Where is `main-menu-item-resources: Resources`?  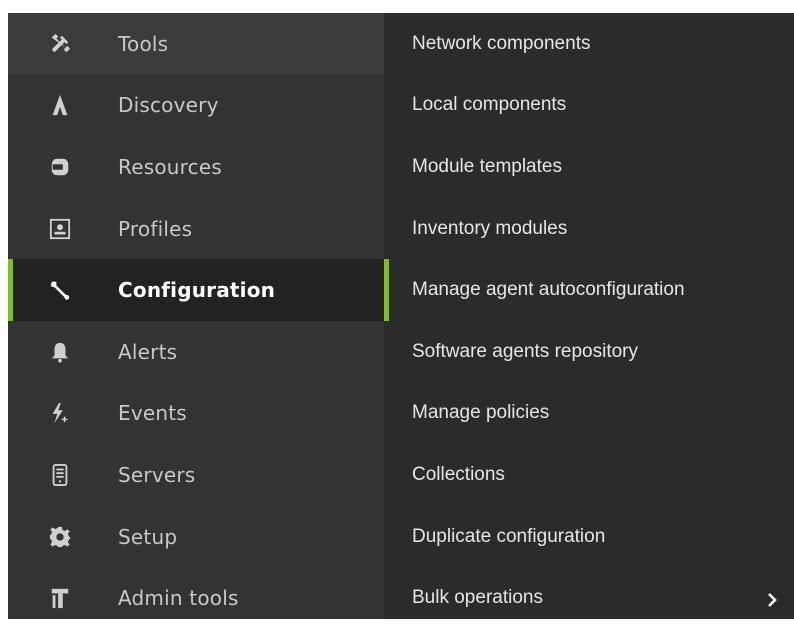 main-menu-item-resources: Resources is located at coordinates (196, 167).